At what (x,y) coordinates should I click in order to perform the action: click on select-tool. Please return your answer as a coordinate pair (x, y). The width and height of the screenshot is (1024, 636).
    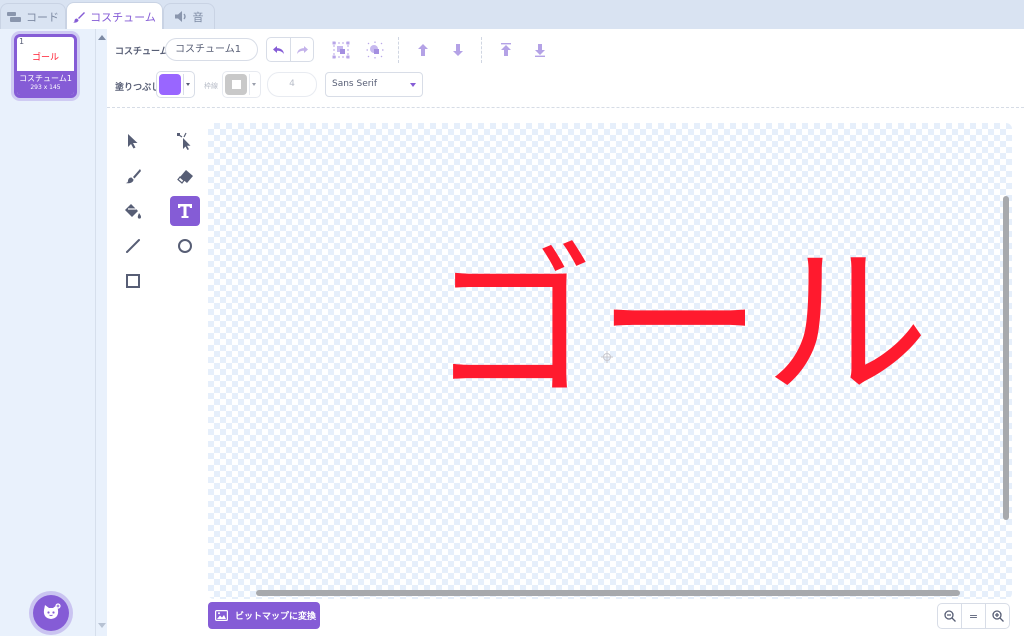
    Looking at the image, I should click on (133, 141).